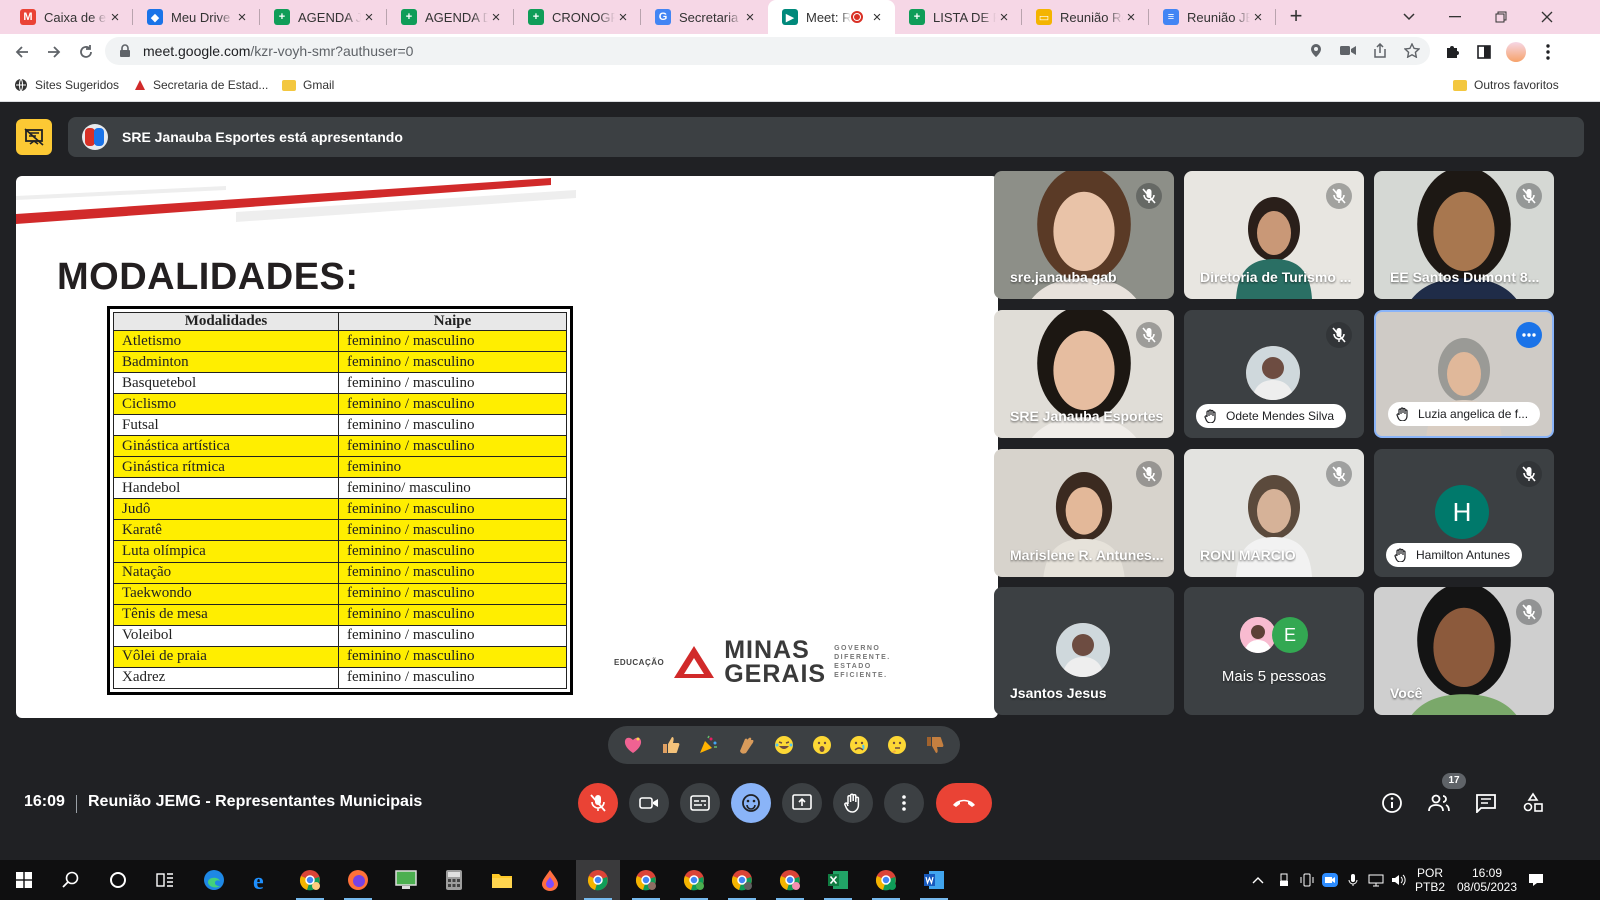 This screenshot has height=900, width=1600. I want to click on participant-tile: H Hamilton Antunes, so click(1464, 513).